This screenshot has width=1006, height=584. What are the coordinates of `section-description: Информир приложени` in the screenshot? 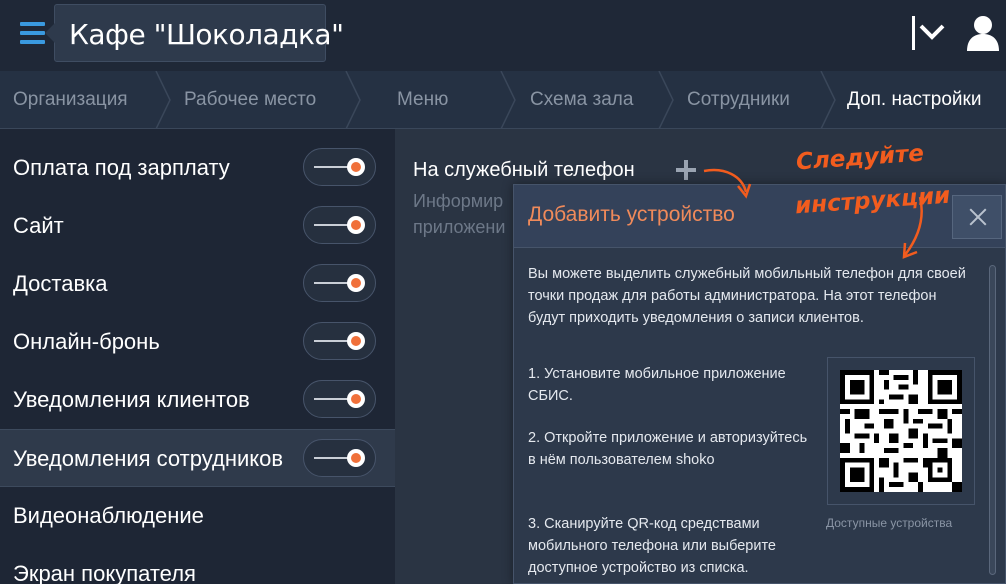 It's located at (468, 214).